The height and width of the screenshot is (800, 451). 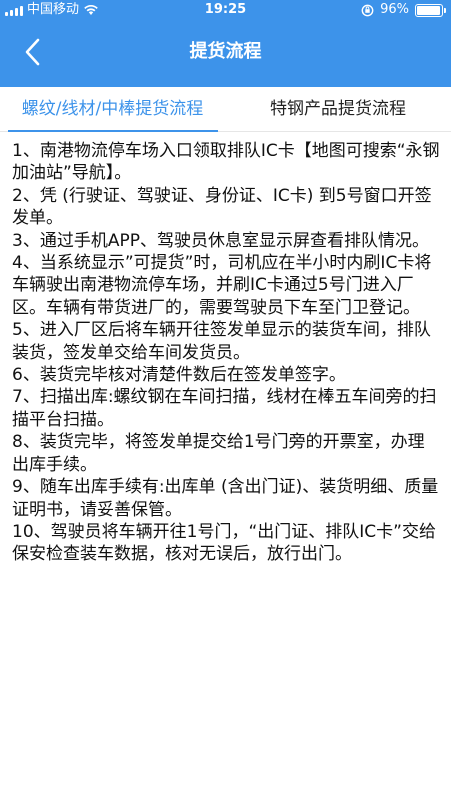 I want to click on tab-label: 特钢产品提货流程, so click(x=338, y=109).